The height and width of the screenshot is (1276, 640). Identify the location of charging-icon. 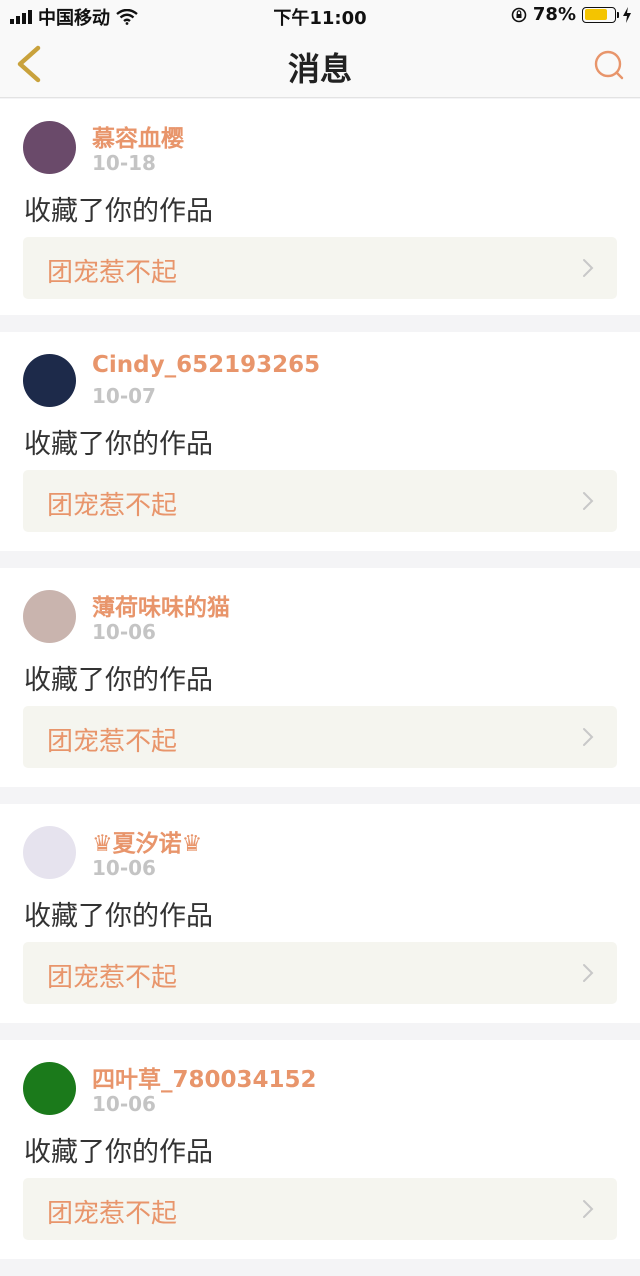
(627, 14).